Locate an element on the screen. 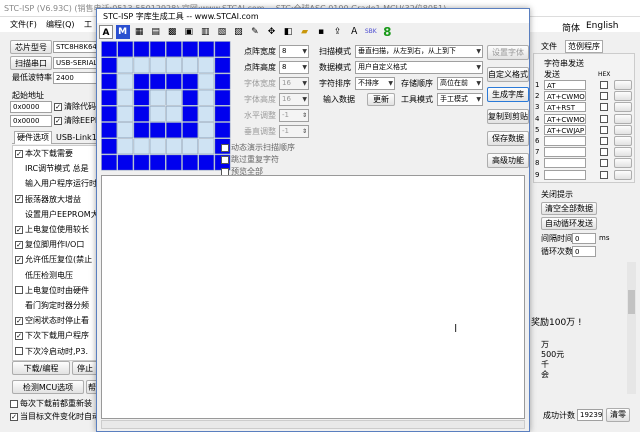 This screenshot has height=432, width=640. right-scrollbar is located at coordinates (631, 328).